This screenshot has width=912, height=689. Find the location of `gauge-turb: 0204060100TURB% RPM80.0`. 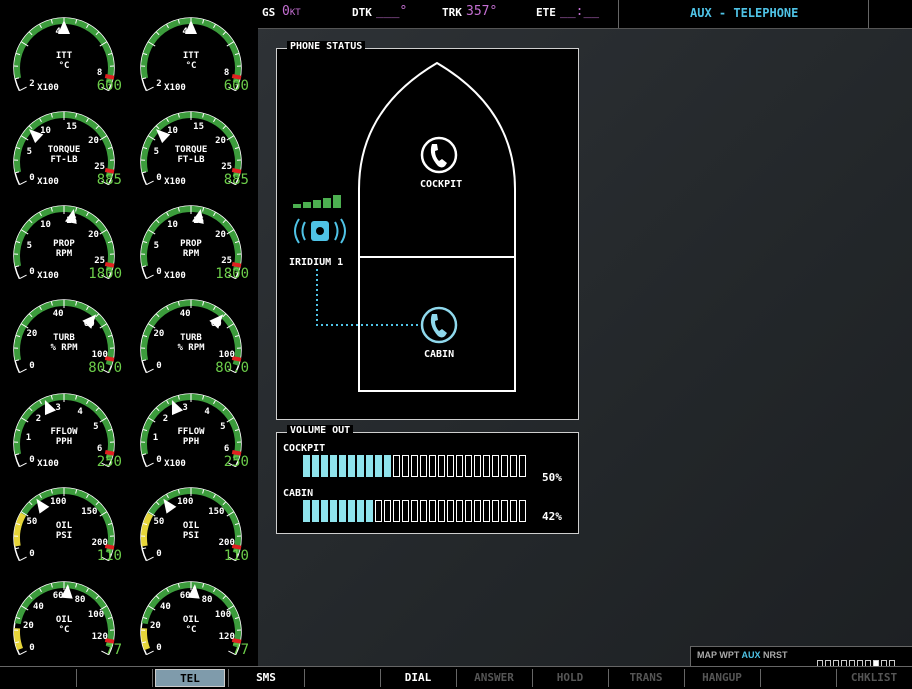

gauge-turb: 0204060100TURB% RPM80.0 is located at coordinates (66, 335).